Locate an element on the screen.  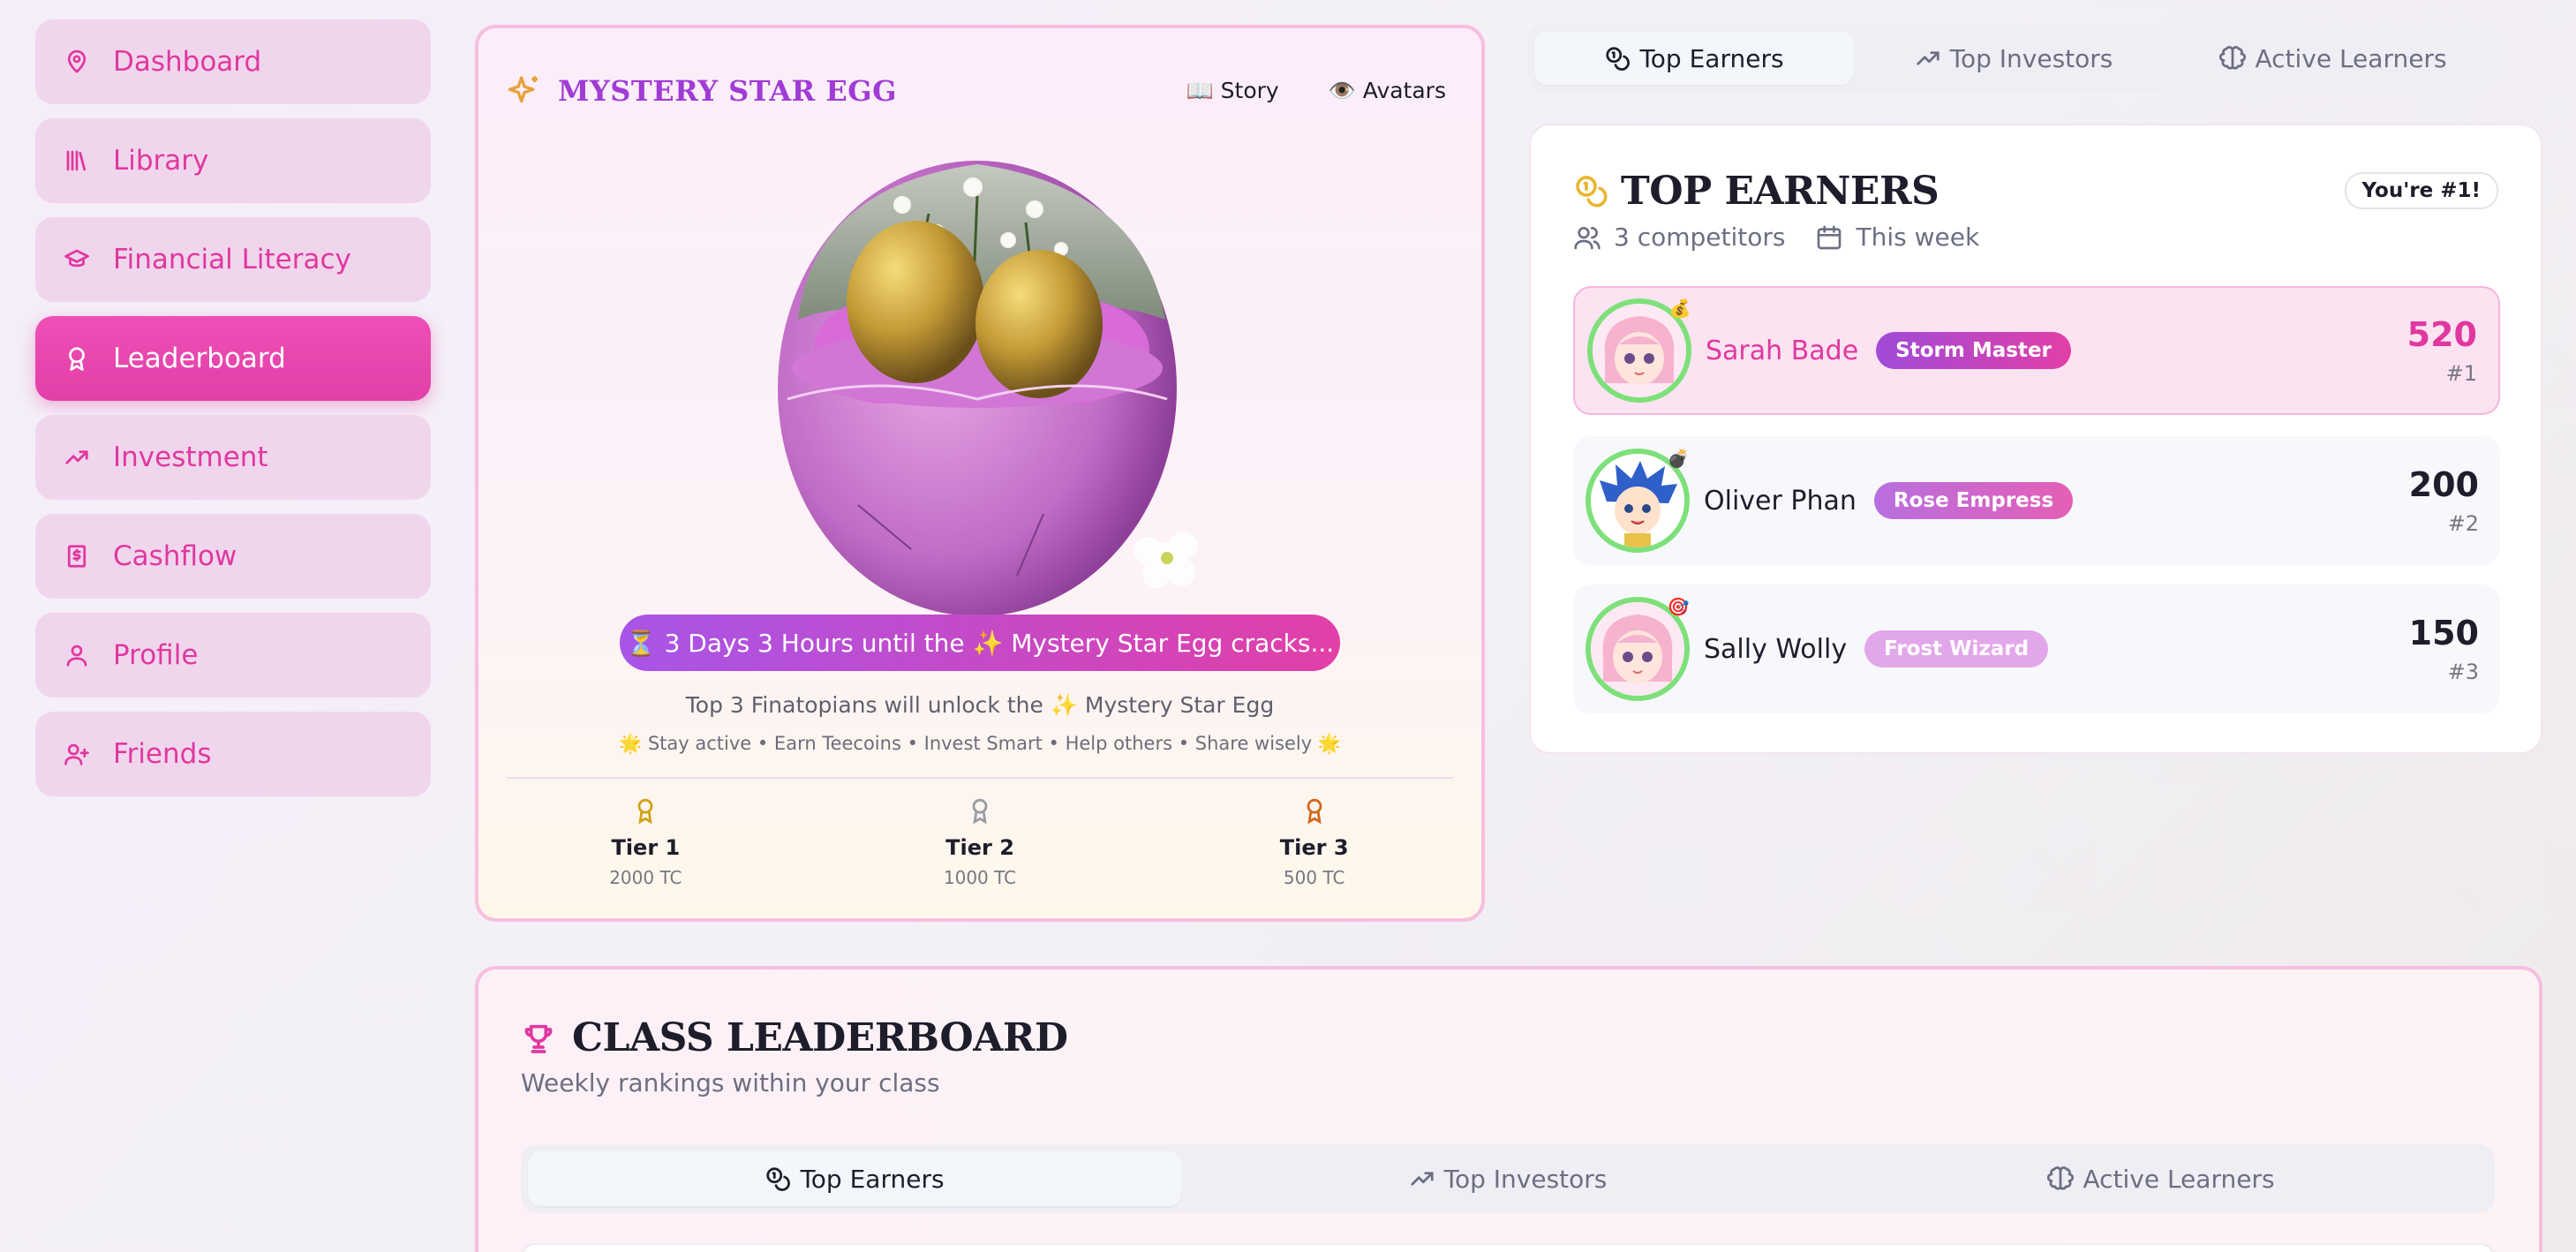
target-icon: 🎯 is located at coordinates (1679, 606).